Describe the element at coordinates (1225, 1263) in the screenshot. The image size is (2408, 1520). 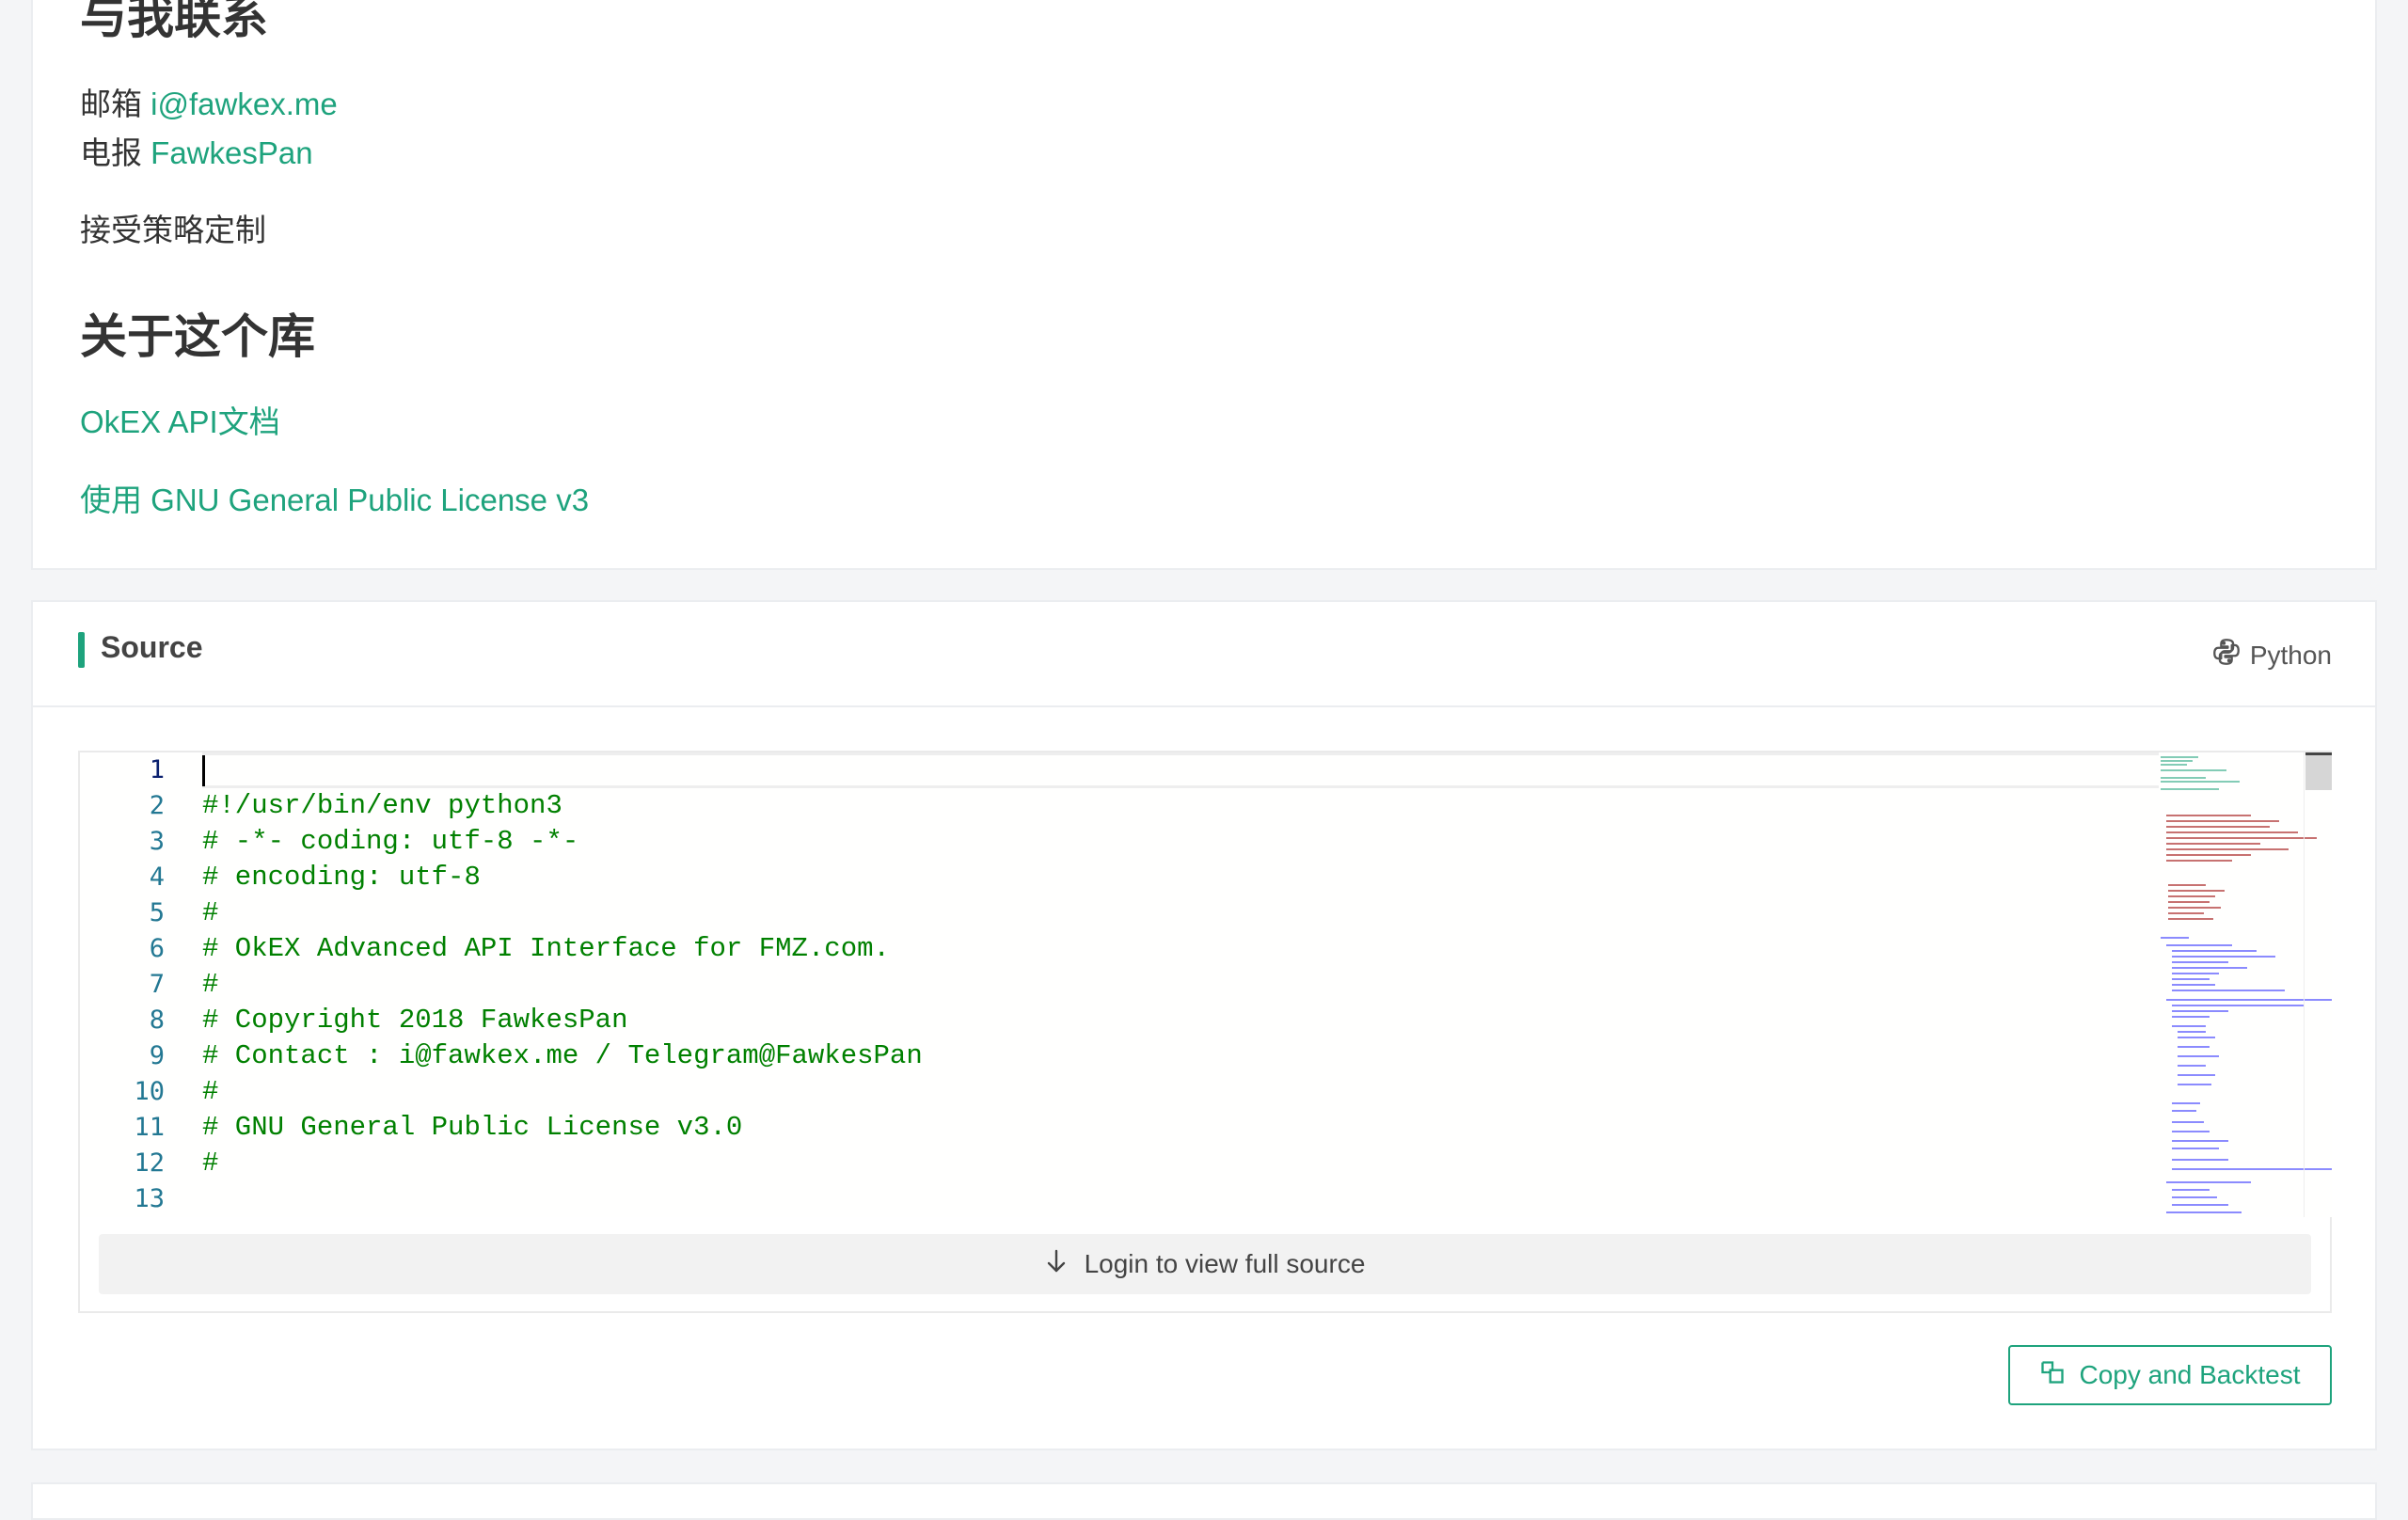
I see `login-label: Login to view full source` at that location.